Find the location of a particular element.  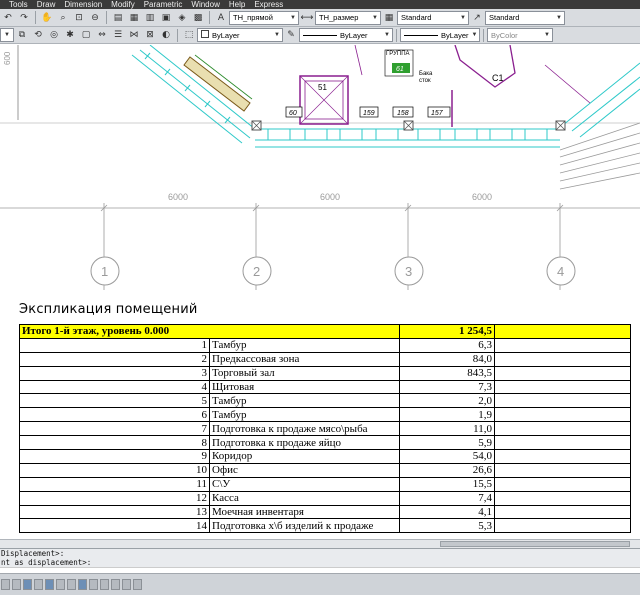

ortho-toggle is located at coordinates (27, 584).